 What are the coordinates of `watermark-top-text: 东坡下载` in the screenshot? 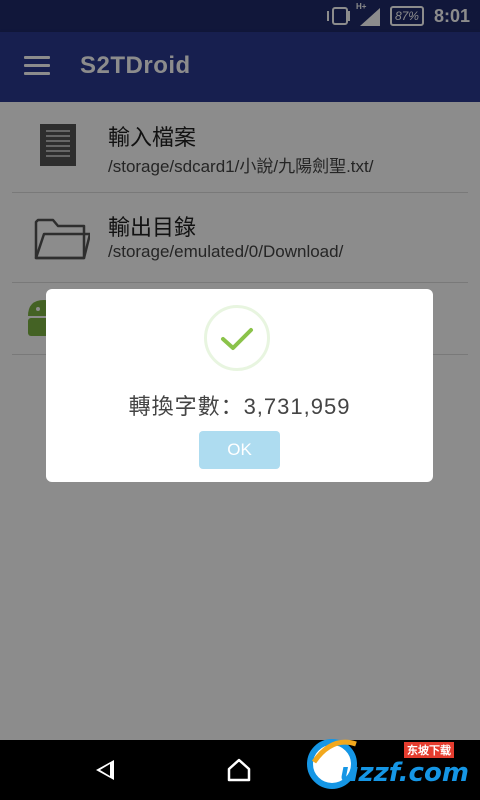 It's located at (429, 750).